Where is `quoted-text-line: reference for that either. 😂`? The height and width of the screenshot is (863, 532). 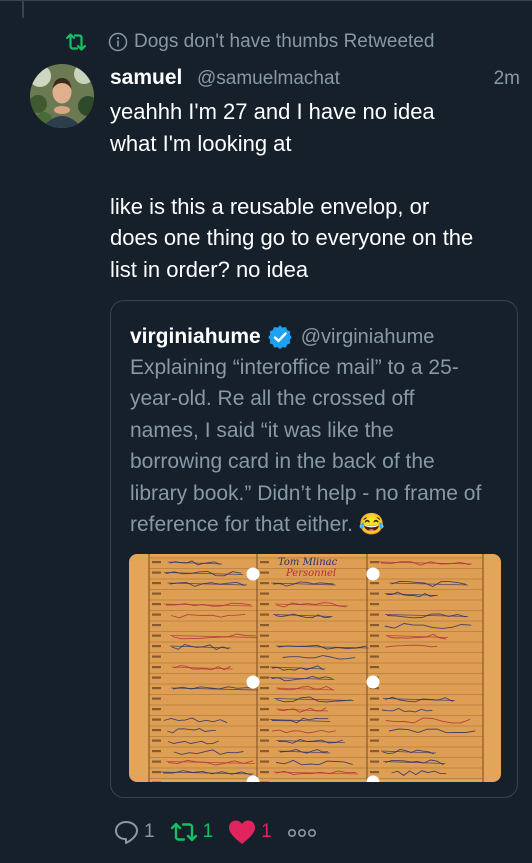
quoted-text-line: reference for that either. 😂 is located at coordinates (257, 525).